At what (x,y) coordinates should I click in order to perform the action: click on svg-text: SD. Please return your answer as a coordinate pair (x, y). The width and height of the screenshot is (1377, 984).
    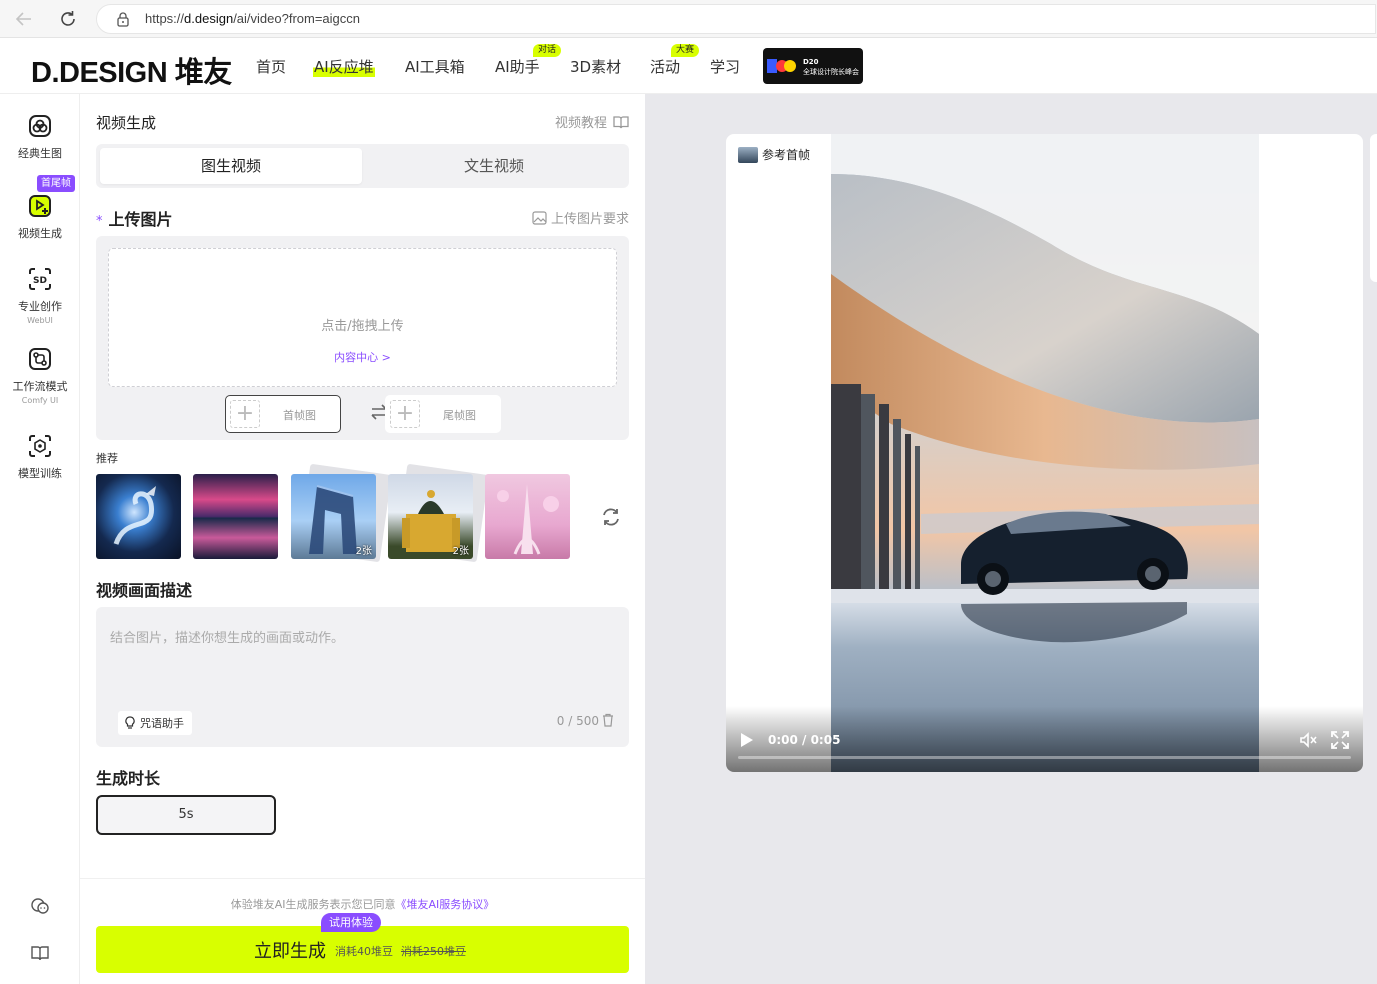
    Looking at the image, I should click on (40, 281).